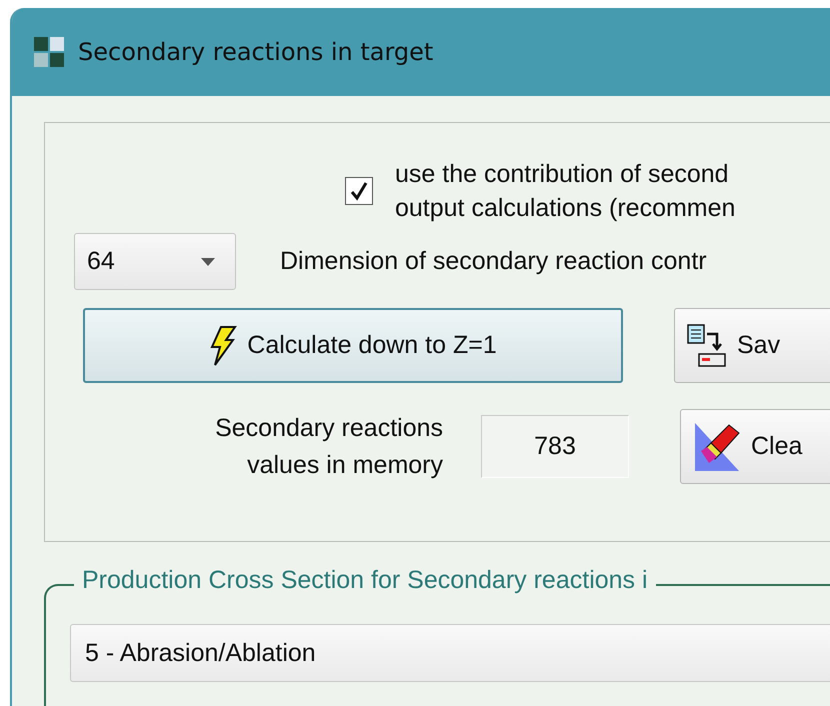 Image resolution: width=830 pixels, height=706 pixels. What do you see at coordinates (328, 446) in the screenshot?
I see `memory-label: Secondary reactions values in memory` at bounding box center [328, 446].